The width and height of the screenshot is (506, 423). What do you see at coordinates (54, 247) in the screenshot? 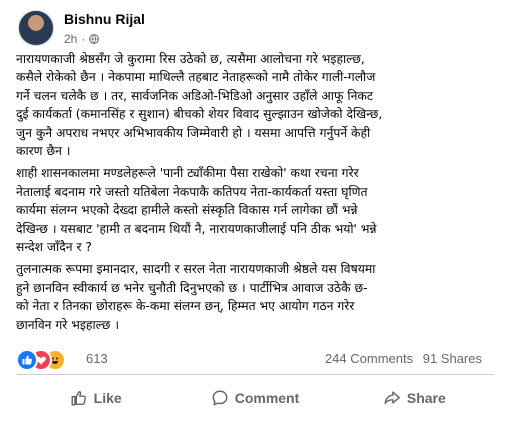
I see `post-line: सन्देश जाँदैन र ?` at bounding box center [54, 247].